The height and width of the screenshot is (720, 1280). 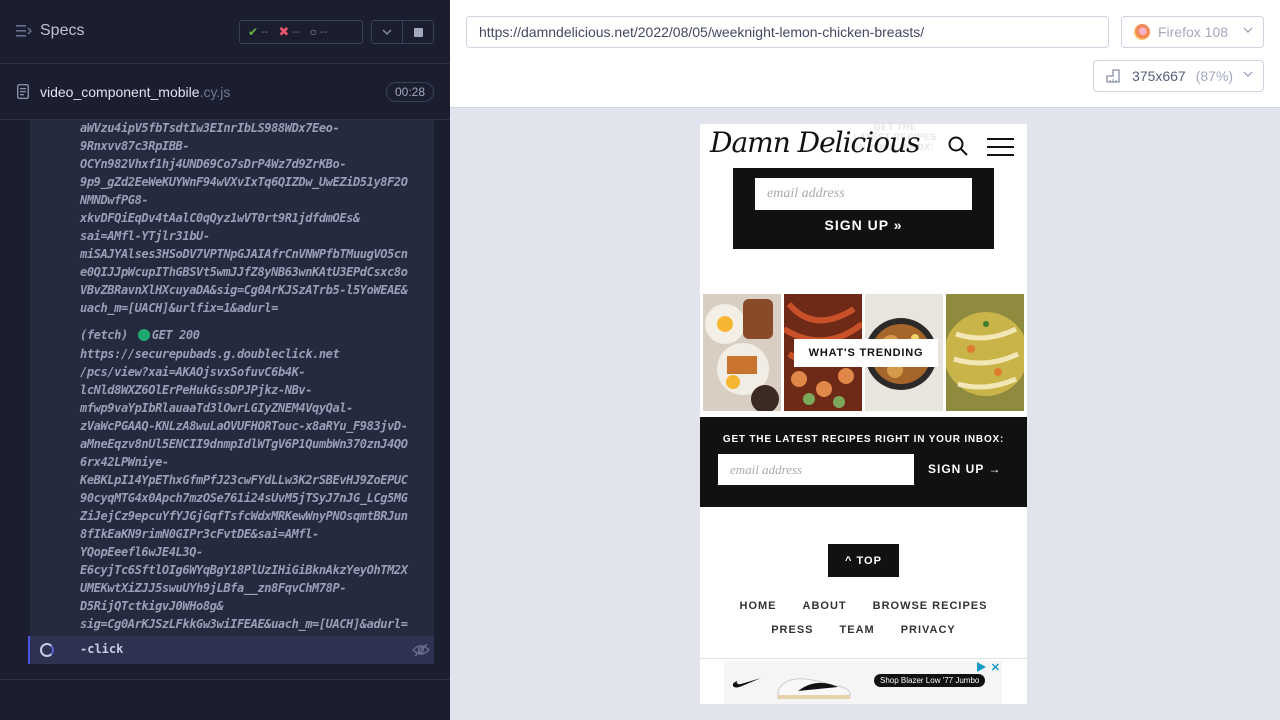 I want to click on passed-count: ✔ --, so click(x=258, y=32).